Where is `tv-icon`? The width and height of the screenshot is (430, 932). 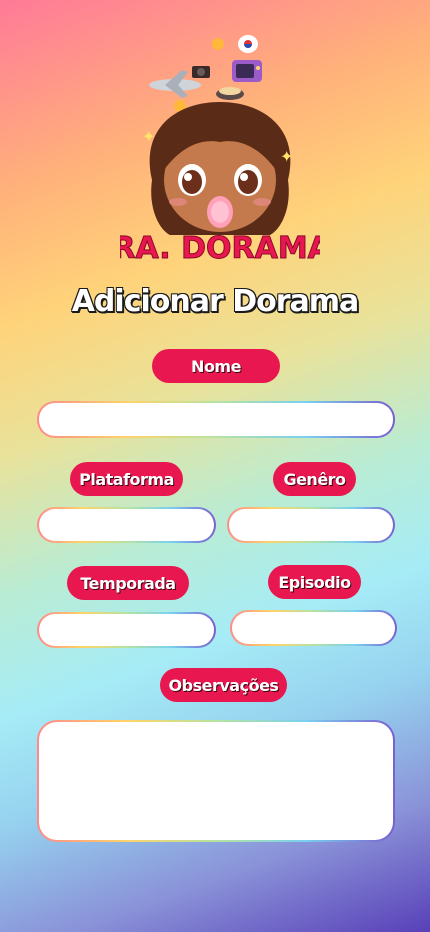
tv-icon is located at coordinates (247, 71).